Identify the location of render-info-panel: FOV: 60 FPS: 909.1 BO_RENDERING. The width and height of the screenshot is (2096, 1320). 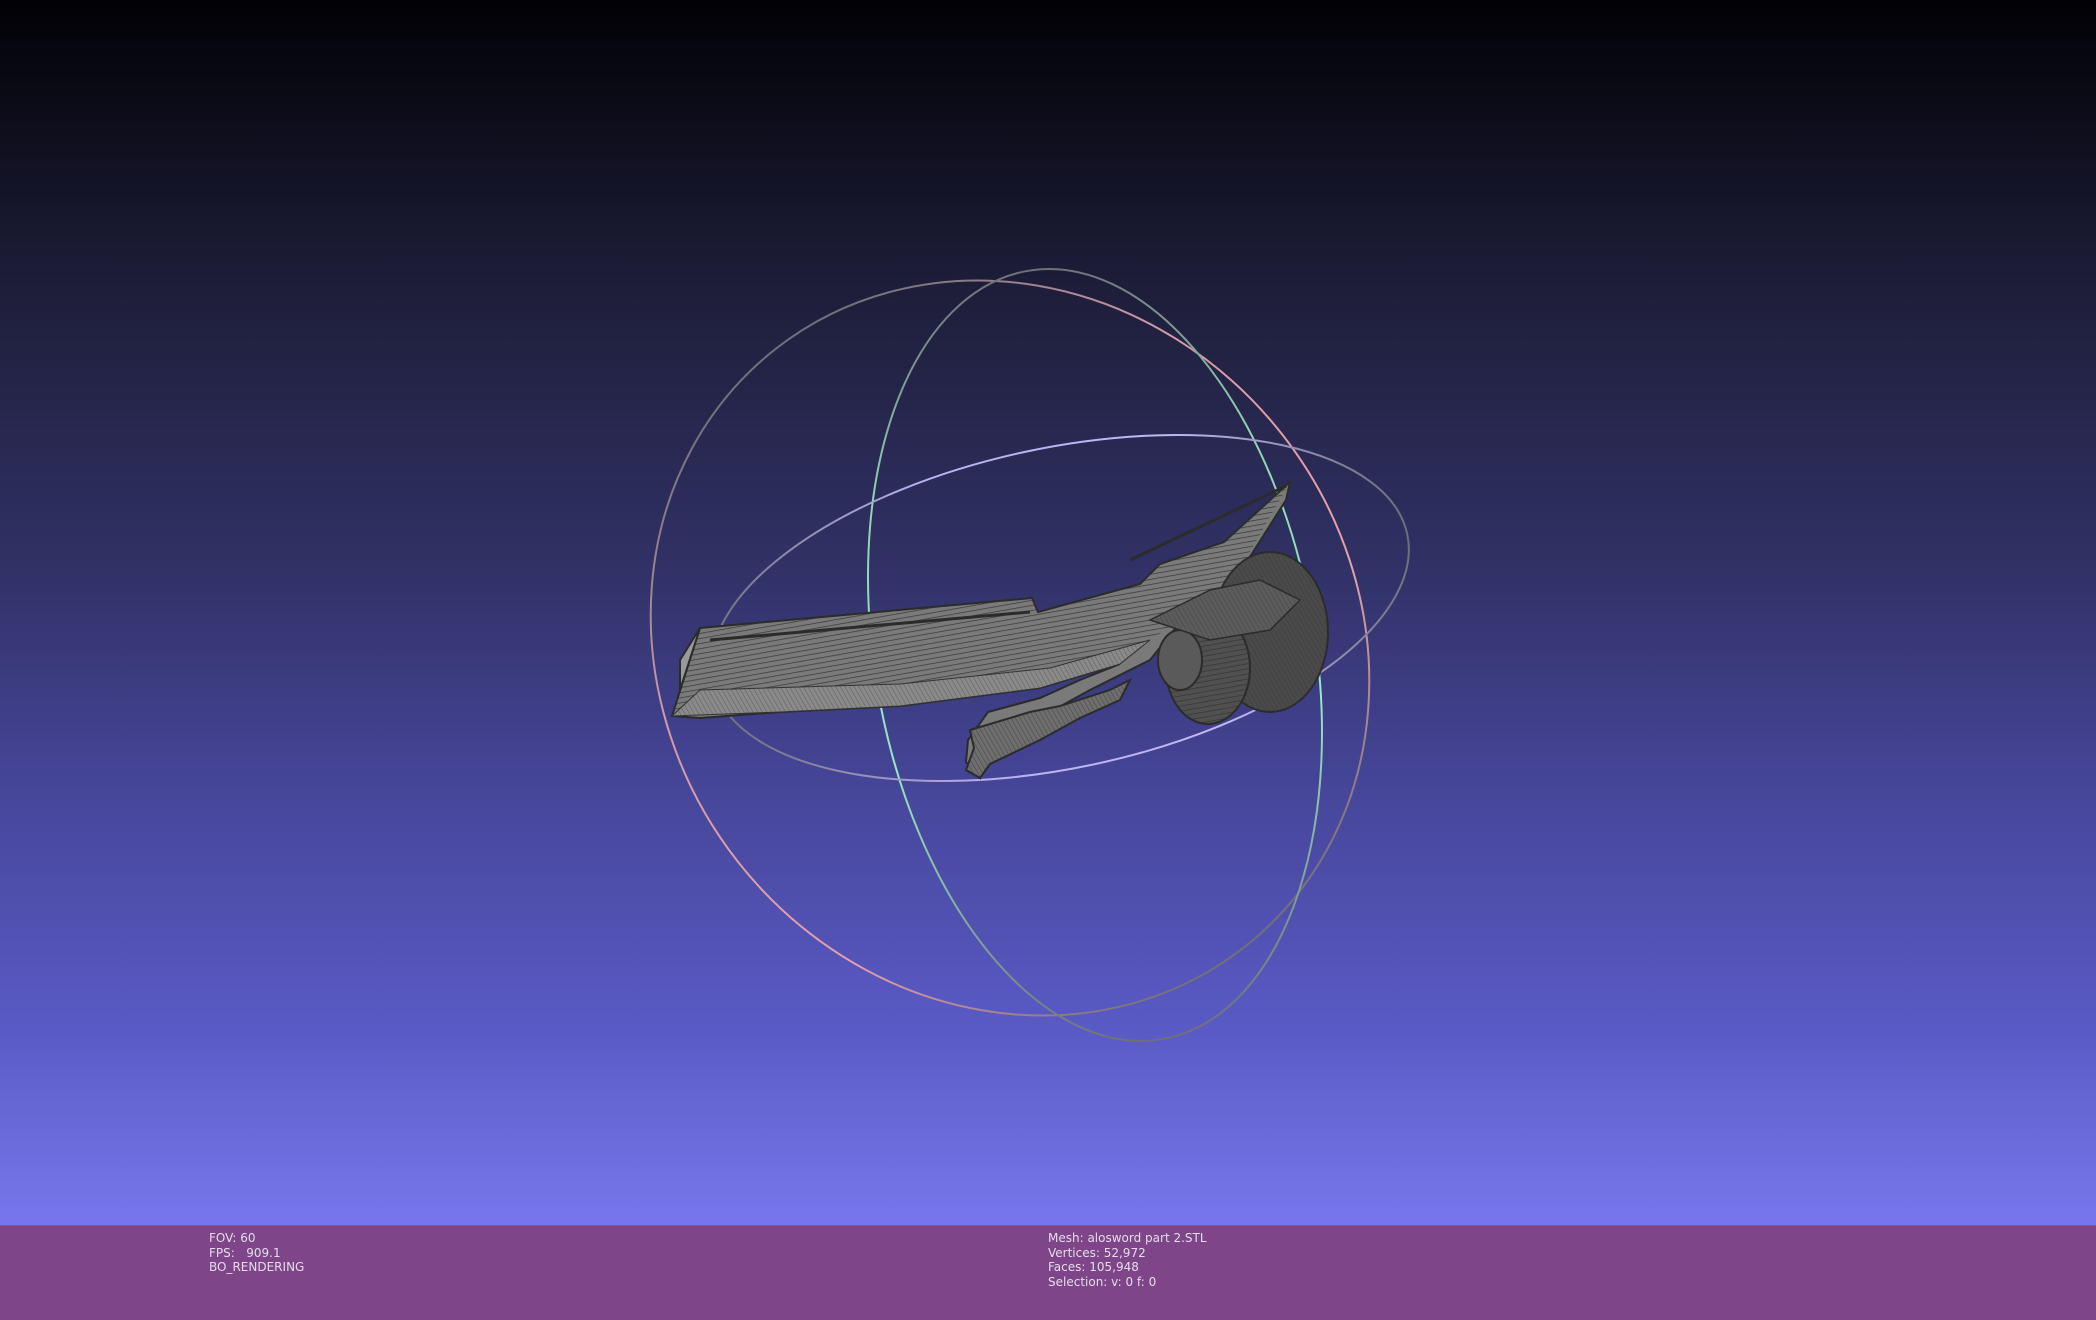
(256, 1253).